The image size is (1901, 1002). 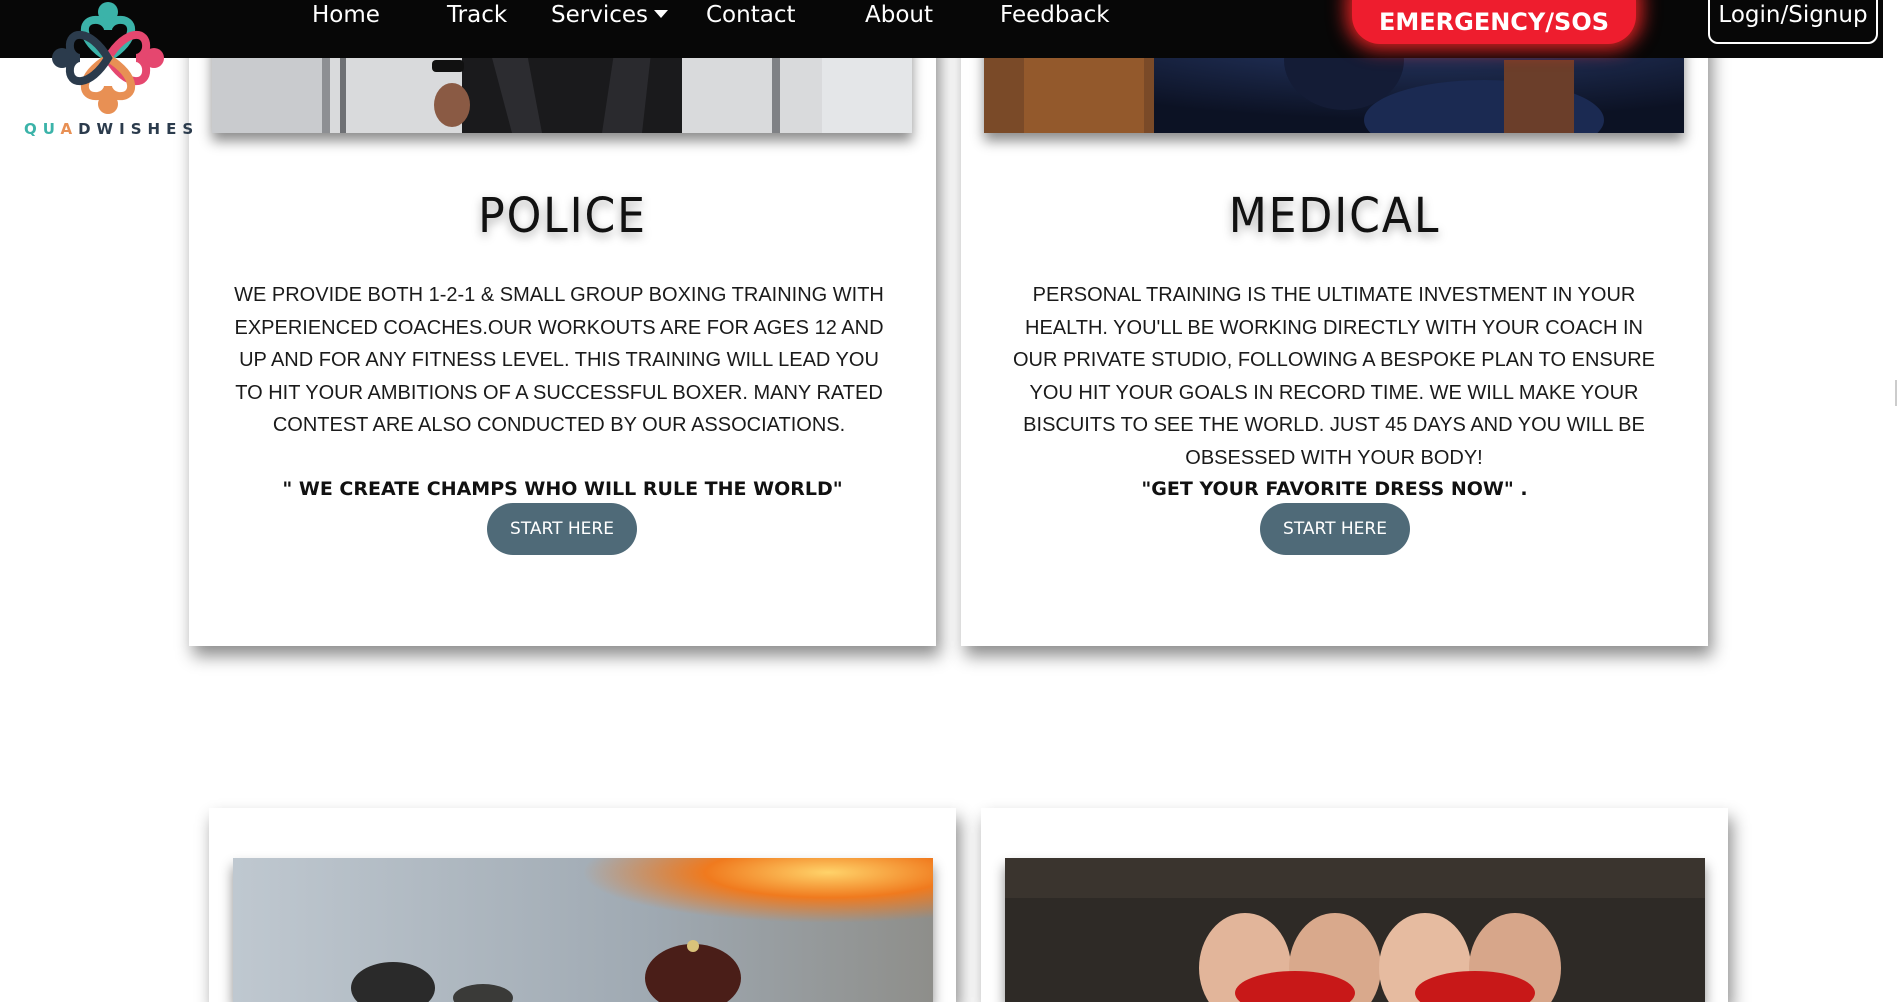 I want to click on card-title: MEDICAL, so click(x=1334, y=216).